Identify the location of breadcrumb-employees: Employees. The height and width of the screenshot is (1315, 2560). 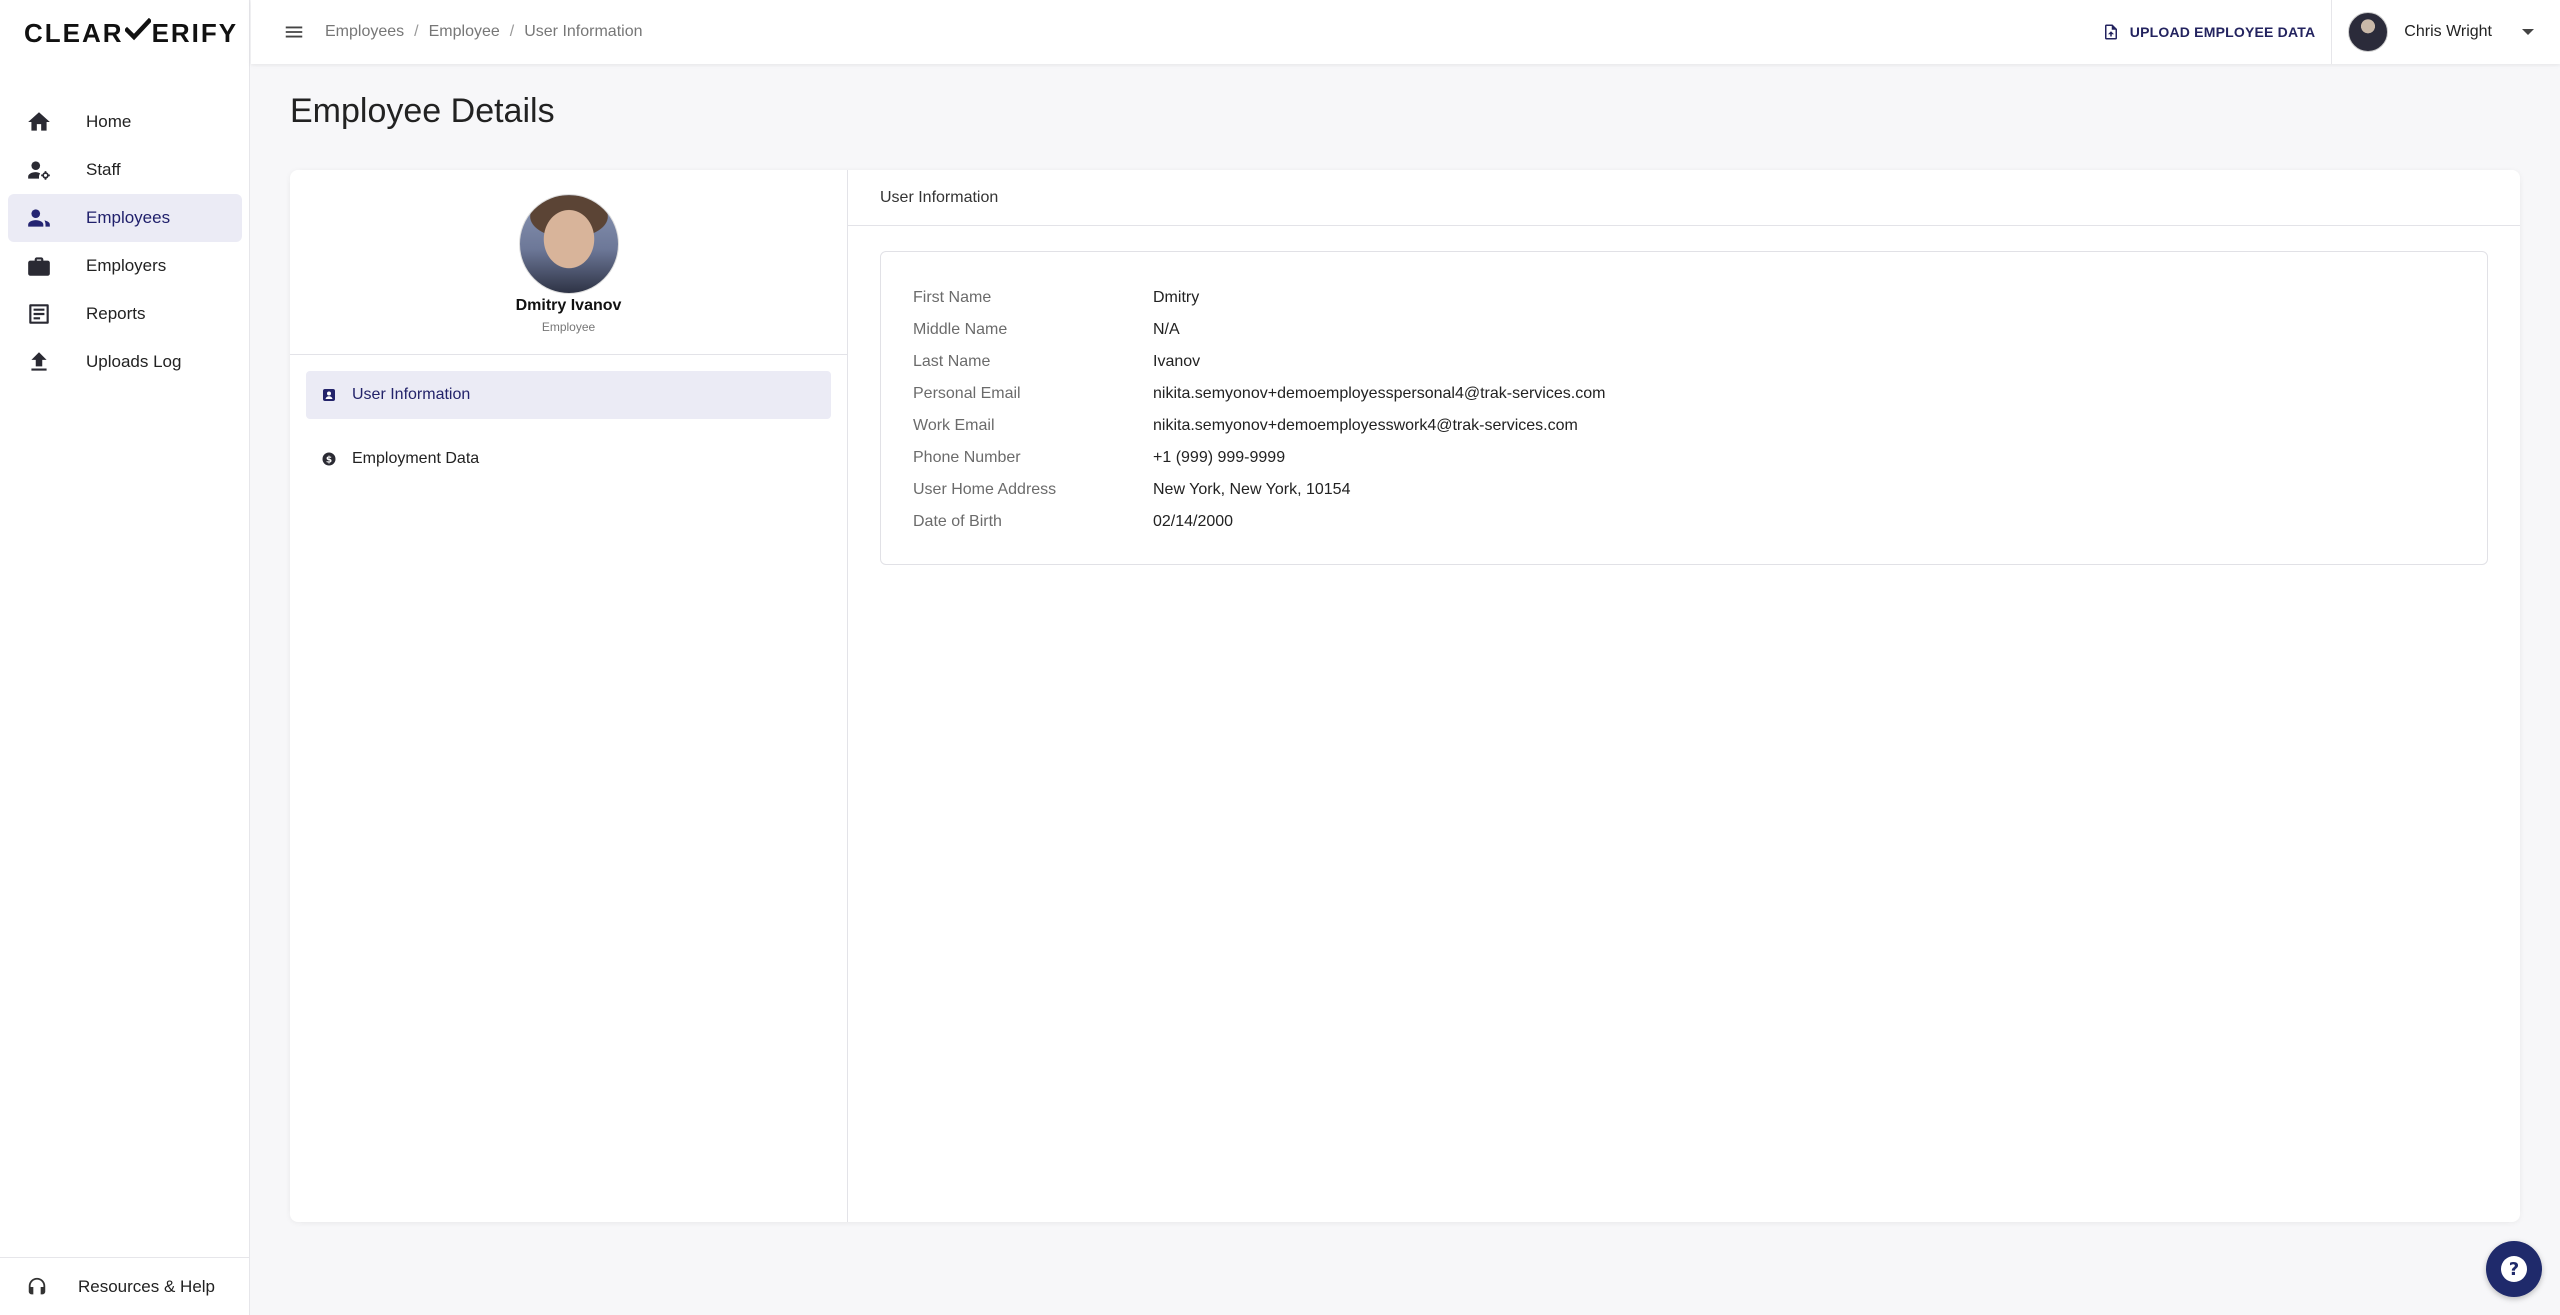
(364, 32).